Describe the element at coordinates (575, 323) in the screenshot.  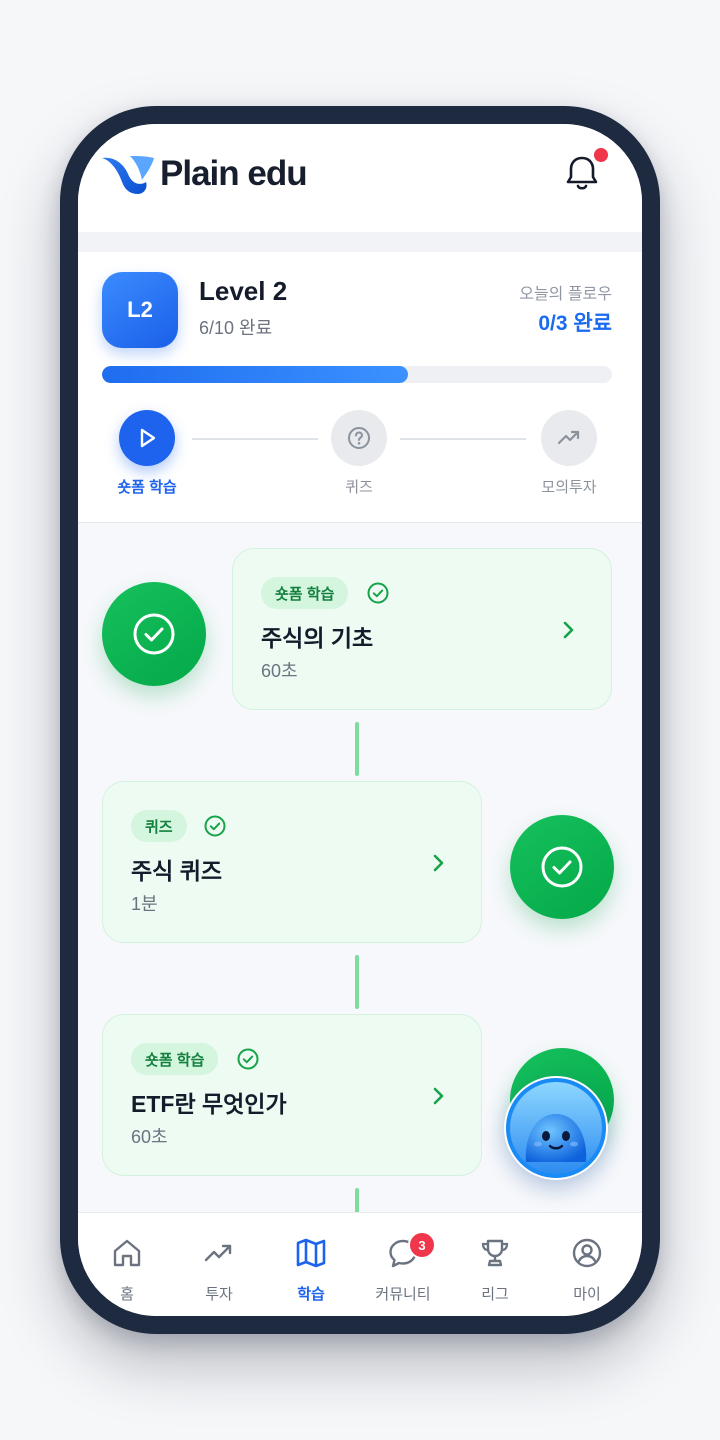
I see `today-flow-value: 0/3 완료` at that location.